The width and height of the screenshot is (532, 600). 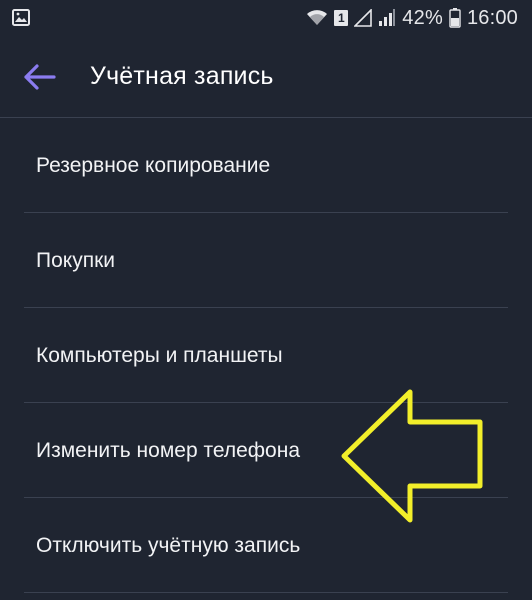 I want to click on clock: 16:00, so click(x=492, y=17).